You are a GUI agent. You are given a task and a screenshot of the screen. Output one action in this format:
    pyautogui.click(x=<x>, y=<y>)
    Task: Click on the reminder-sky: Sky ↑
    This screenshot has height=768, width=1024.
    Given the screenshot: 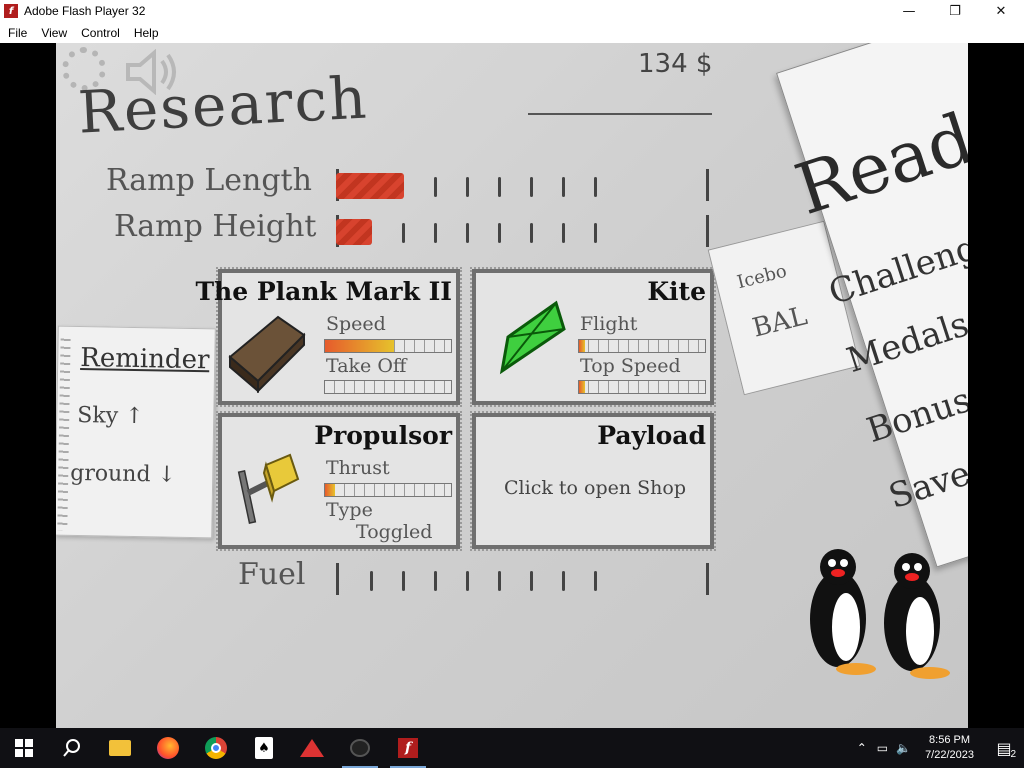 What is the action you would take?
    pyautogui.click(x=110, y=416)
    